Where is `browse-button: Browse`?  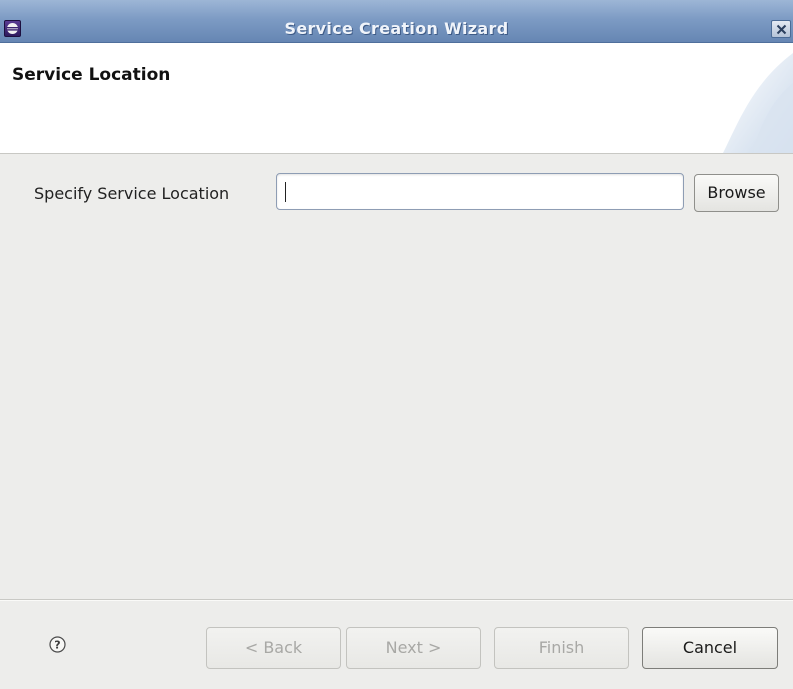 browse-button: Browse is located at coordinates (736, 193).